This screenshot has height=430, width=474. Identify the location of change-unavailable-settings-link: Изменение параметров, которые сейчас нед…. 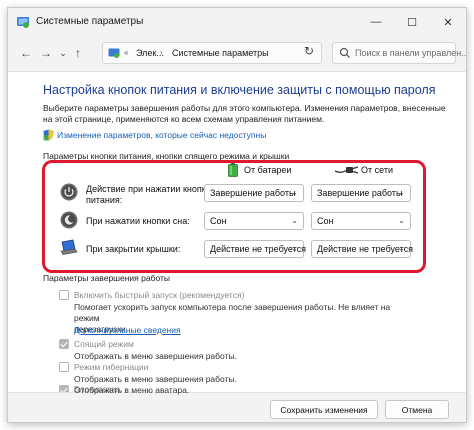
(161, 135).